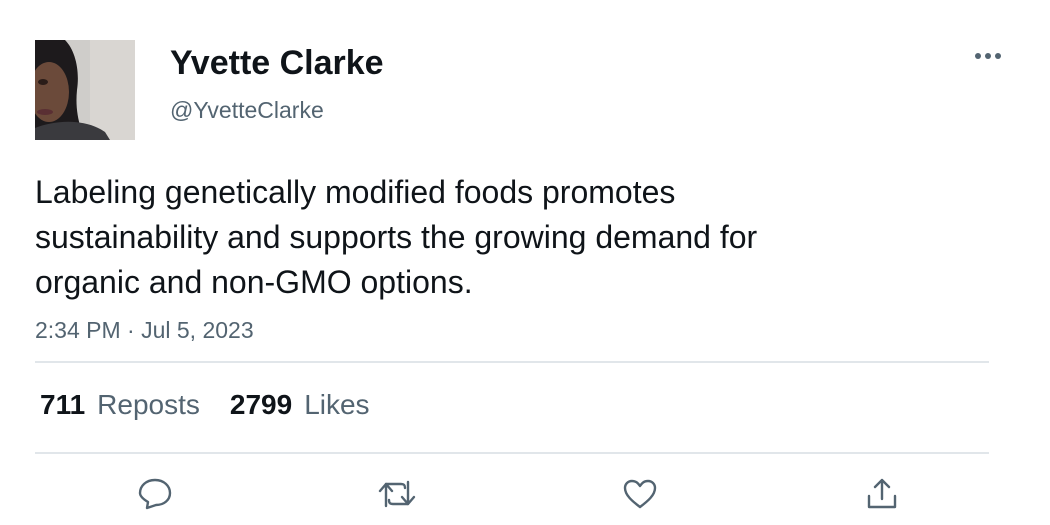  What do you see at coordinates (300, 405) in the screenshot?
I see `likes-stat: 2799 Likes` at bounding box center [300, 405].